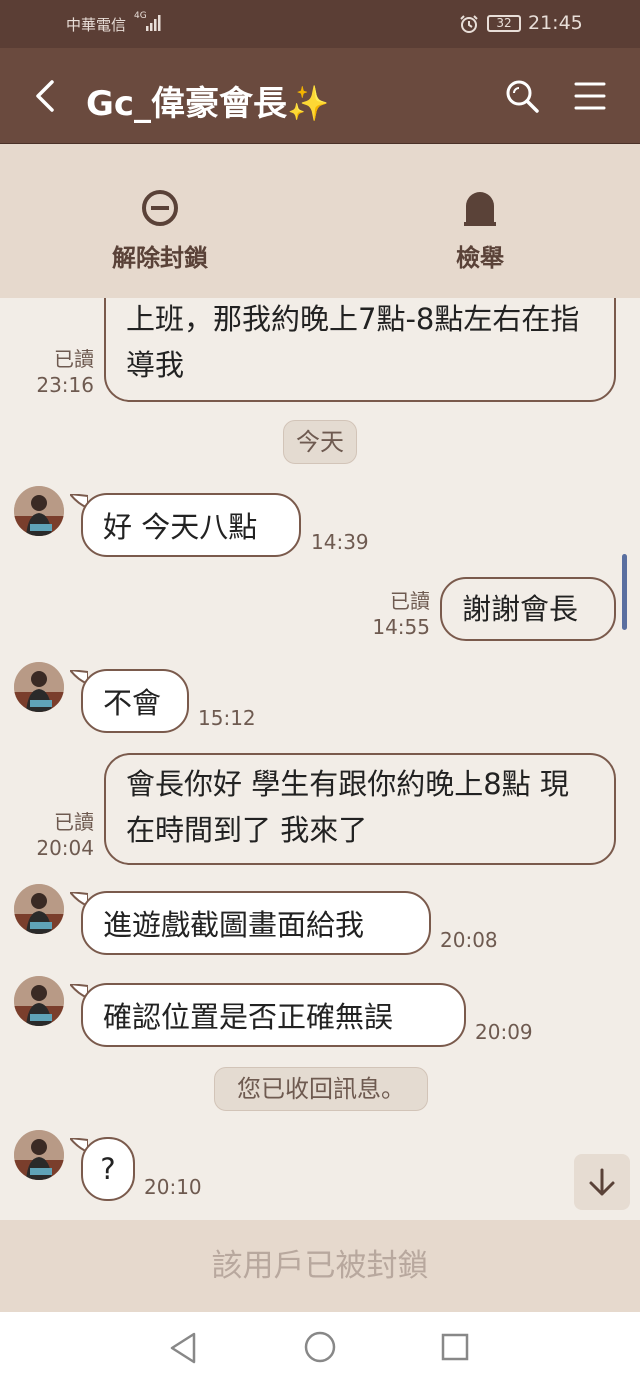 Image resolution: width=640 pixels, height=1386 pixels. I want to click on message-text: ?, so click(108, 1169).